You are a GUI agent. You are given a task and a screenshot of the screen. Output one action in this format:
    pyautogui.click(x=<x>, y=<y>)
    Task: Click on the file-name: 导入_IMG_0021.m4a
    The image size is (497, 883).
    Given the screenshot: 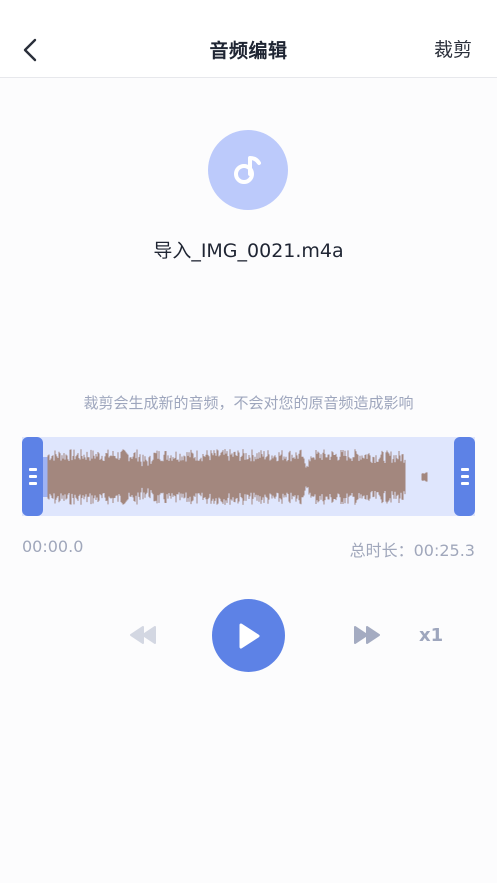 What is the action you would take?
    pyautogui.click(x=248, y=251)
    